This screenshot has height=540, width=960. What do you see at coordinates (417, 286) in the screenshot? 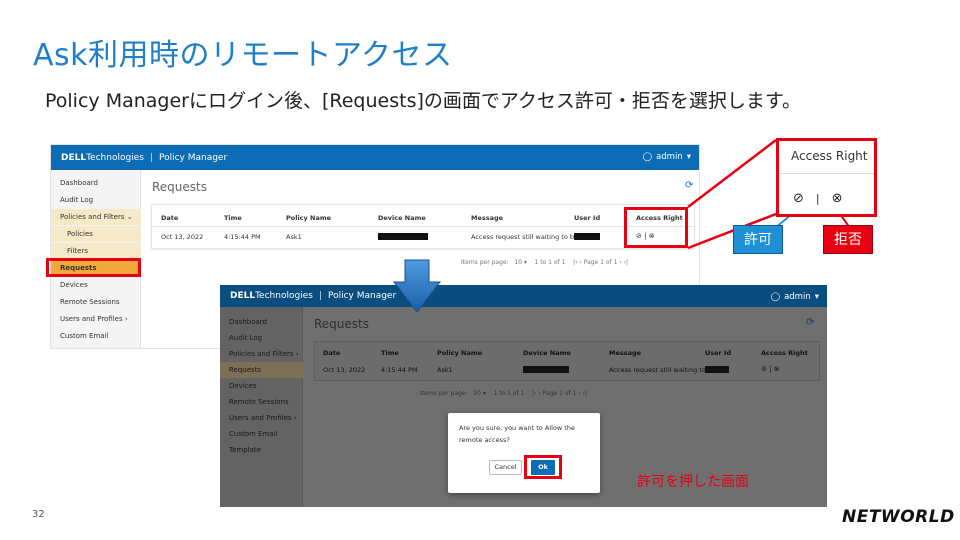
I see `down-arrow-icon` at bounding box center [417, 286].